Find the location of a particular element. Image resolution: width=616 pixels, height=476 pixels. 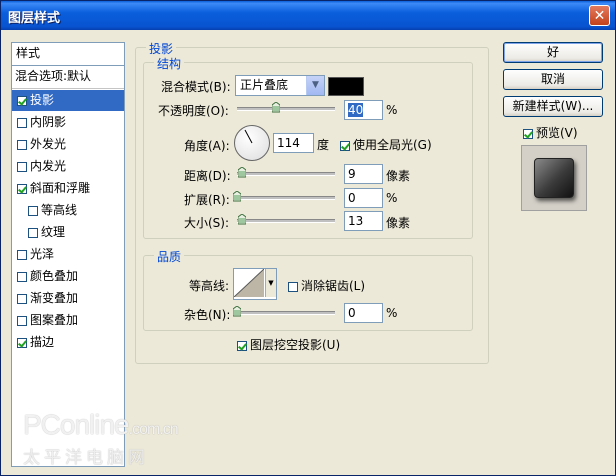

angle-unit: 度 is located at coordinates (323, 145).